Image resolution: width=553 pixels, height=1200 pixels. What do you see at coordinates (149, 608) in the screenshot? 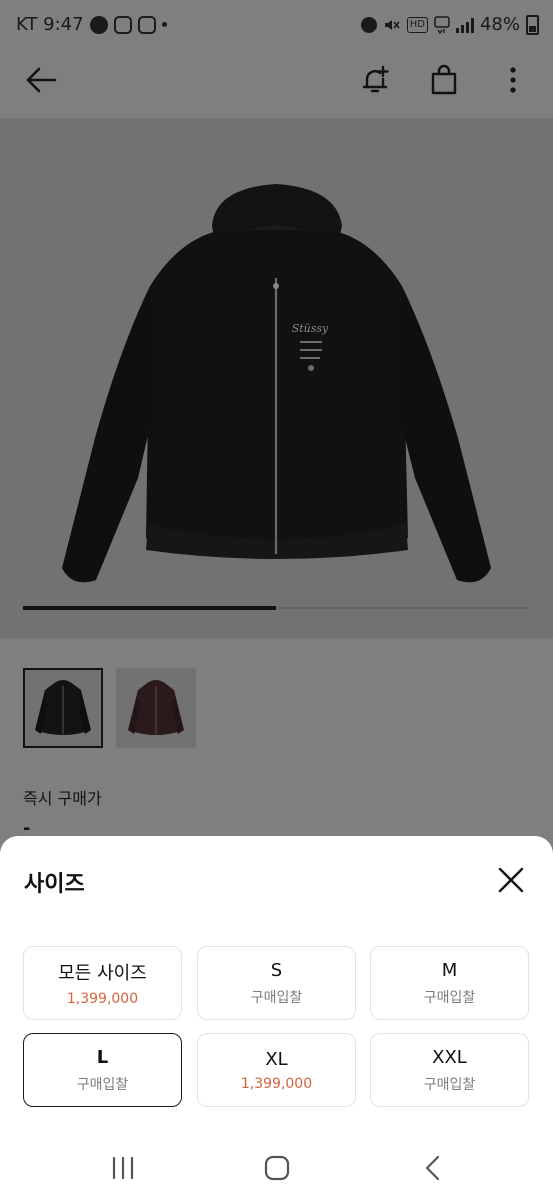
I see `carousel-progress-fill` at bounding box center [149, 608].